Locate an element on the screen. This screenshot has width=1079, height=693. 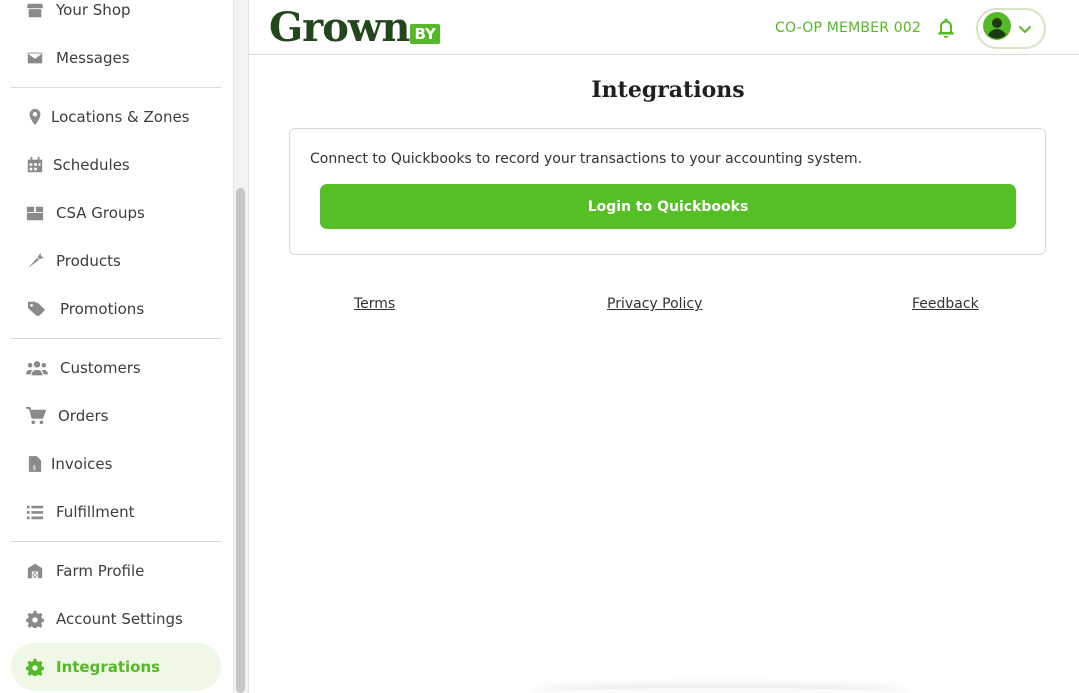
sidebar-item-label: Your Shop is located at coordinates (93, 10).